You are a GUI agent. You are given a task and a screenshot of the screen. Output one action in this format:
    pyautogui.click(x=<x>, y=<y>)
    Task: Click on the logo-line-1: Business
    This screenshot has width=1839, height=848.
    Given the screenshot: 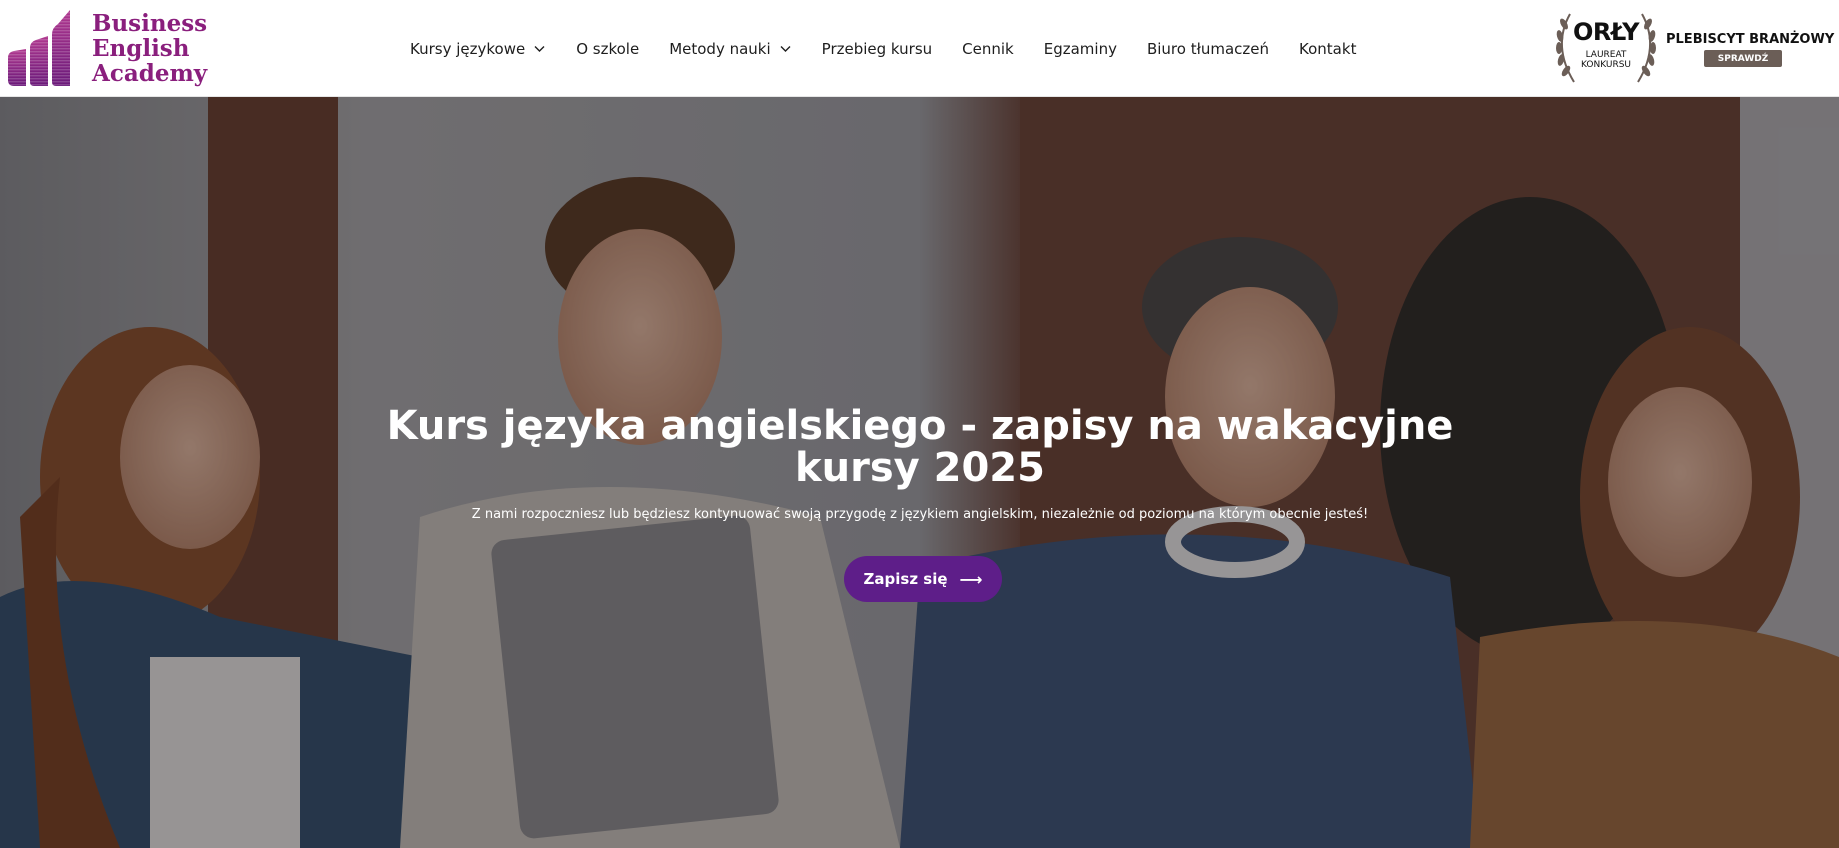 What is the action you would take?
    pyautogui.click(x=150, y=23)
    